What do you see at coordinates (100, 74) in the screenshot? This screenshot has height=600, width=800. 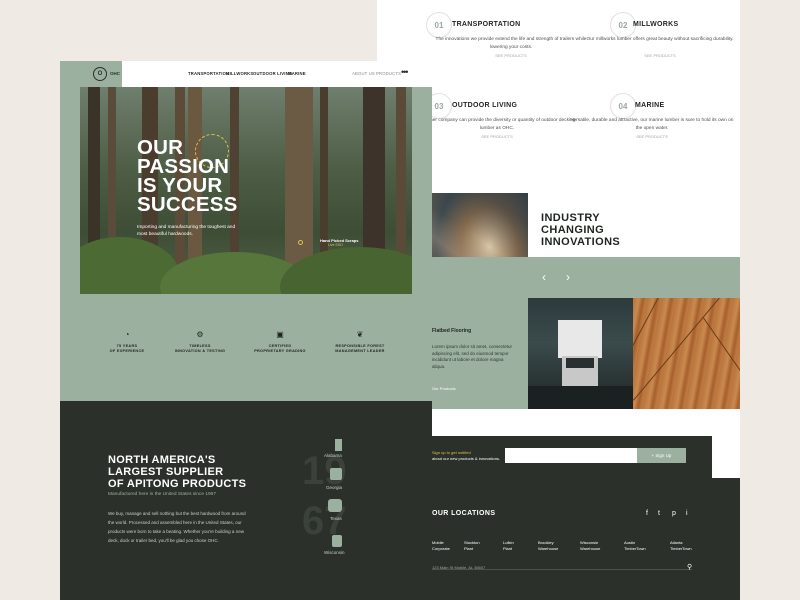 I see `logo-icon: O` at bounding box center [100, 74].